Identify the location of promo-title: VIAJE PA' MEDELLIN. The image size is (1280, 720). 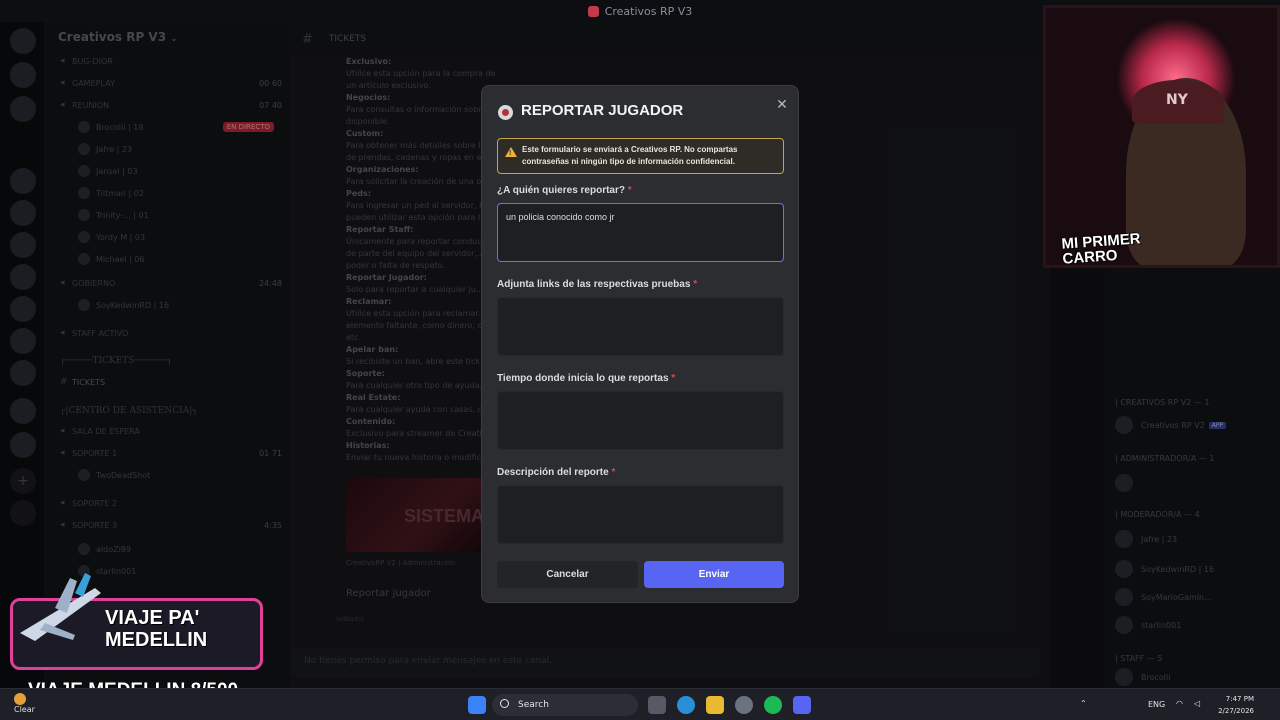
(156, 629).